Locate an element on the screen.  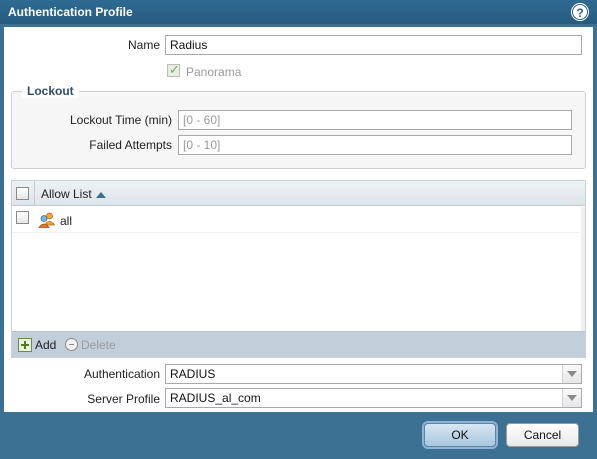
failed-attempts-label: Failed Attempts is located at coordinates (130, 145).